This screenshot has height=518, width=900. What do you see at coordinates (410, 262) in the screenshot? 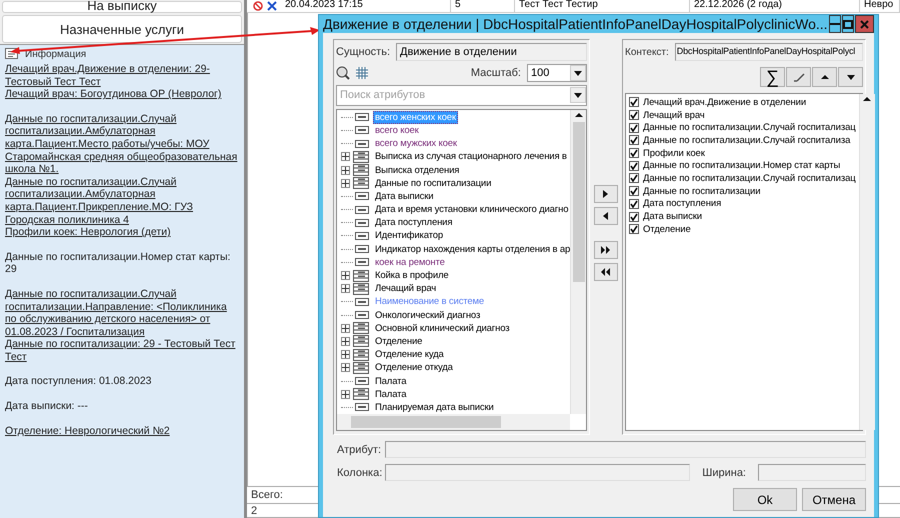
I see `tree-item: коек на ремонте` at bounding box center [410, 262].